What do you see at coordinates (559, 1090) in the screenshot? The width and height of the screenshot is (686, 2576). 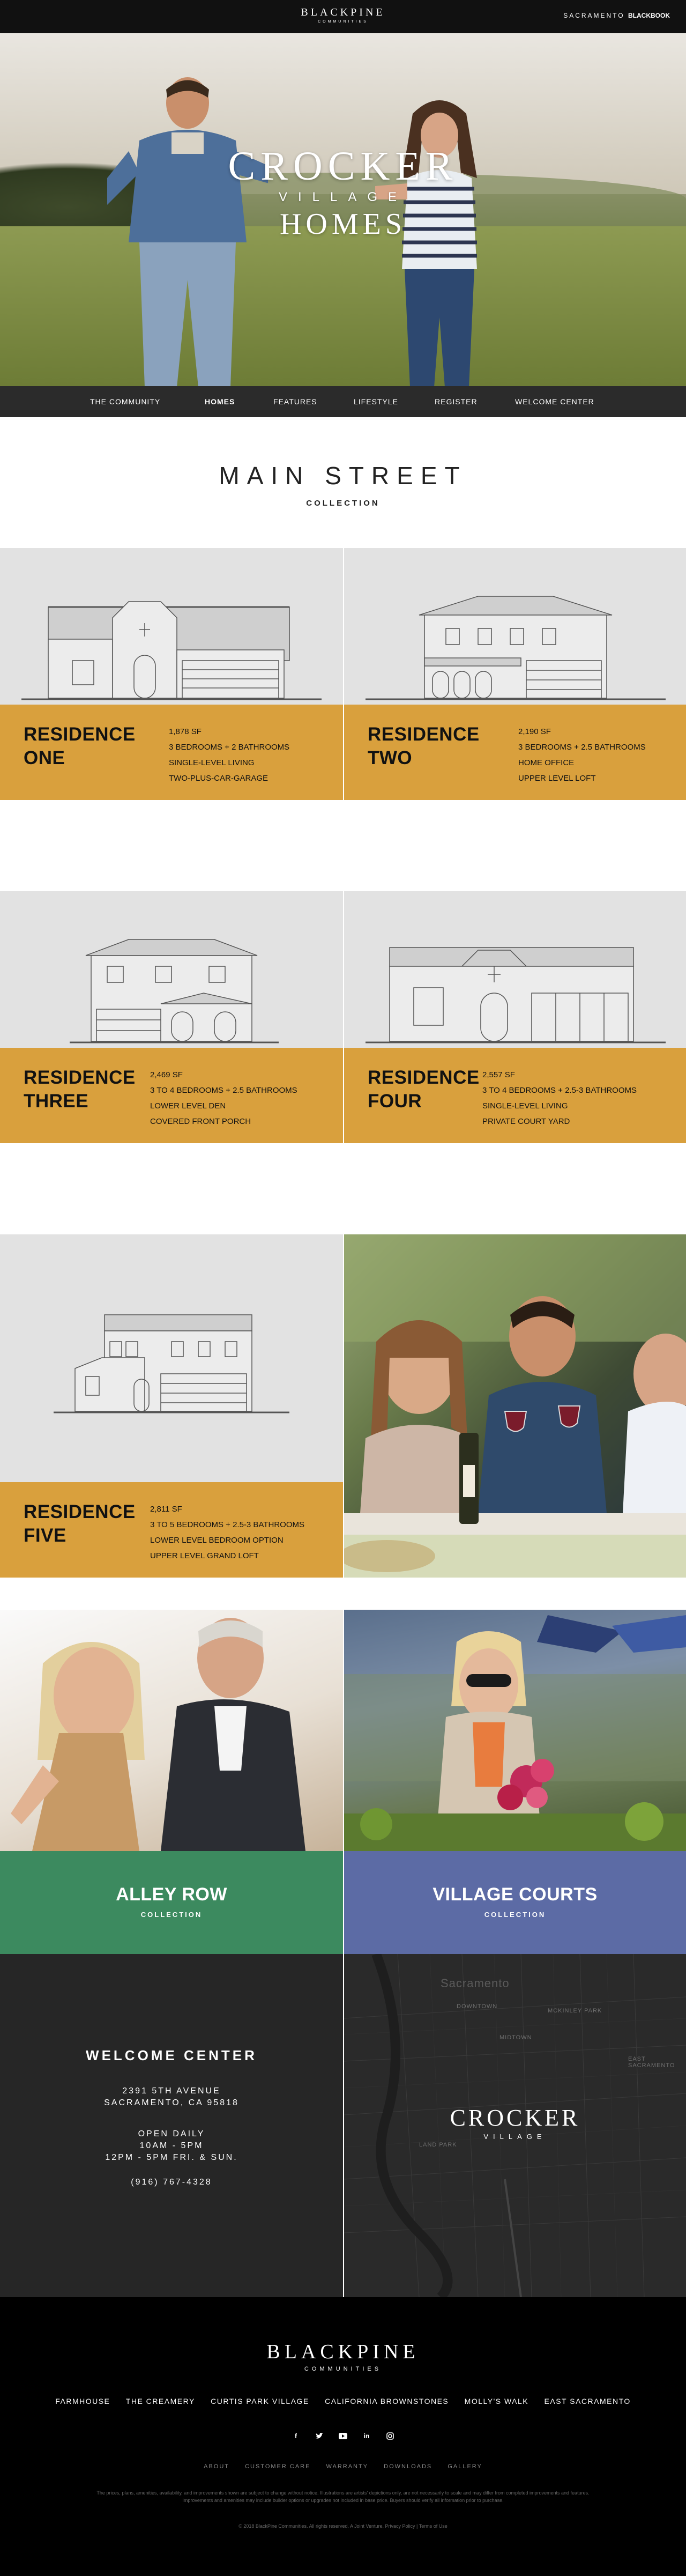 I see `residence-spec: 3 TO 4 BEDROOMS + 2.5-3 BATHROOMS` at bounding box center [559, 1090].